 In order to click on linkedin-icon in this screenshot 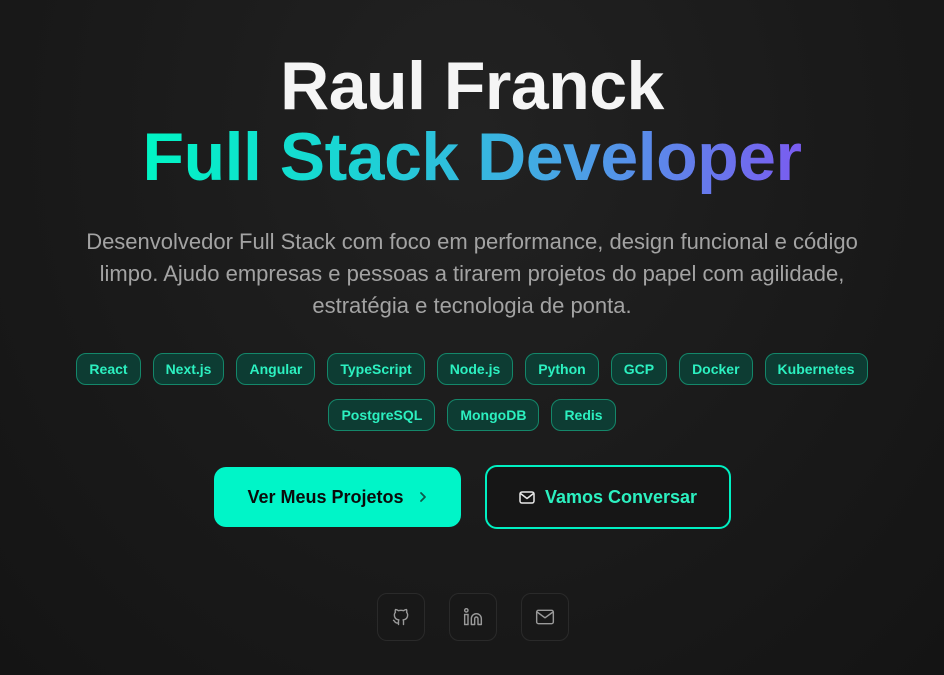, I will do `click(473, 617)`.